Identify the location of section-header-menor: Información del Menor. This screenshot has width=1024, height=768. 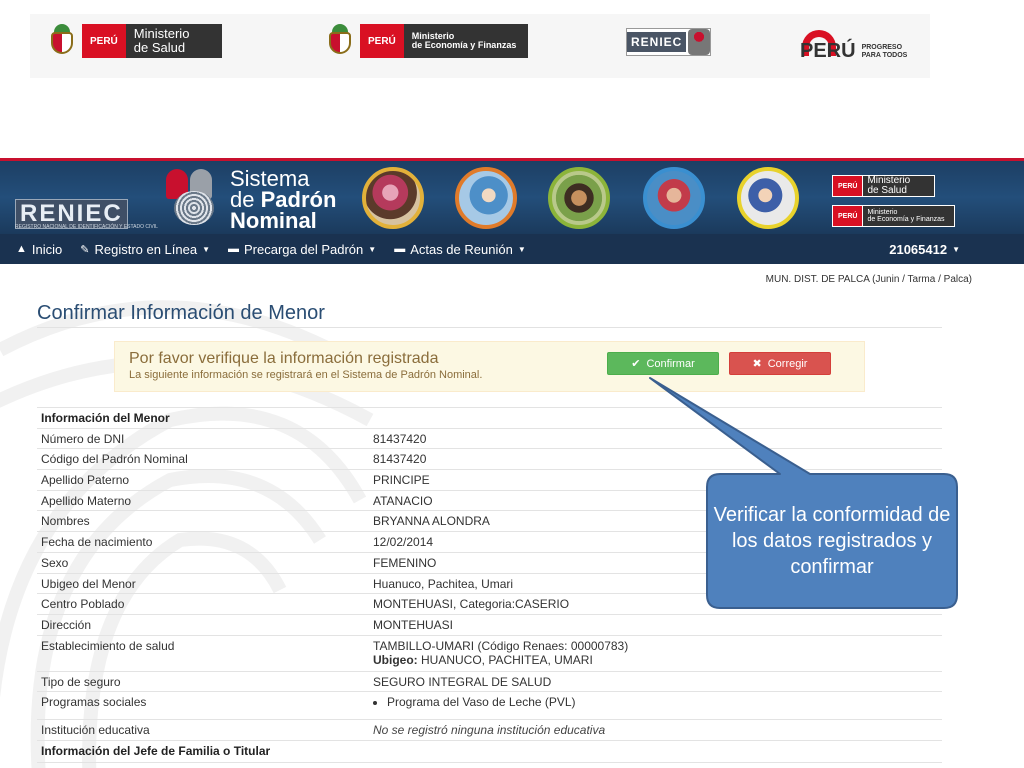
(489, 418).